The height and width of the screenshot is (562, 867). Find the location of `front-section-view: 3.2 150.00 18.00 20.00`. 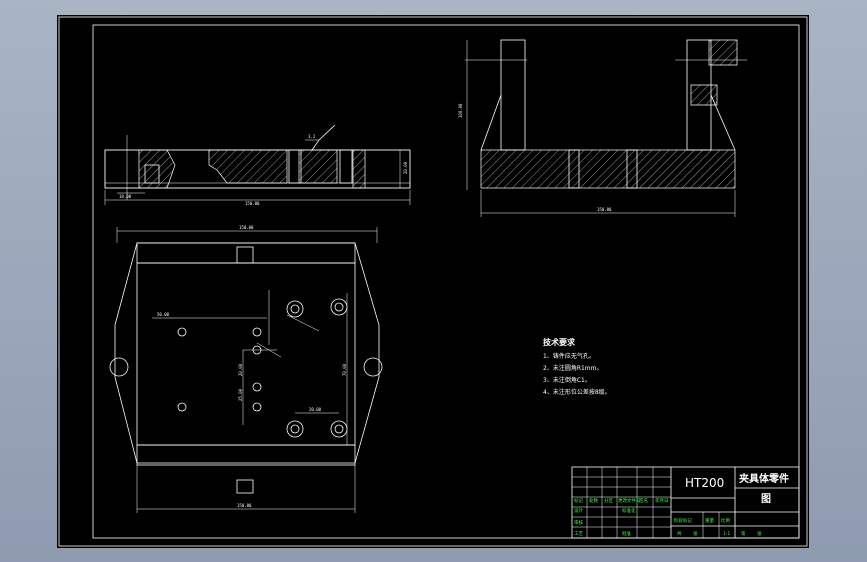

front-section-view: 3.2 150.00 18.00 20.00 is located at coordinates (257, 165).